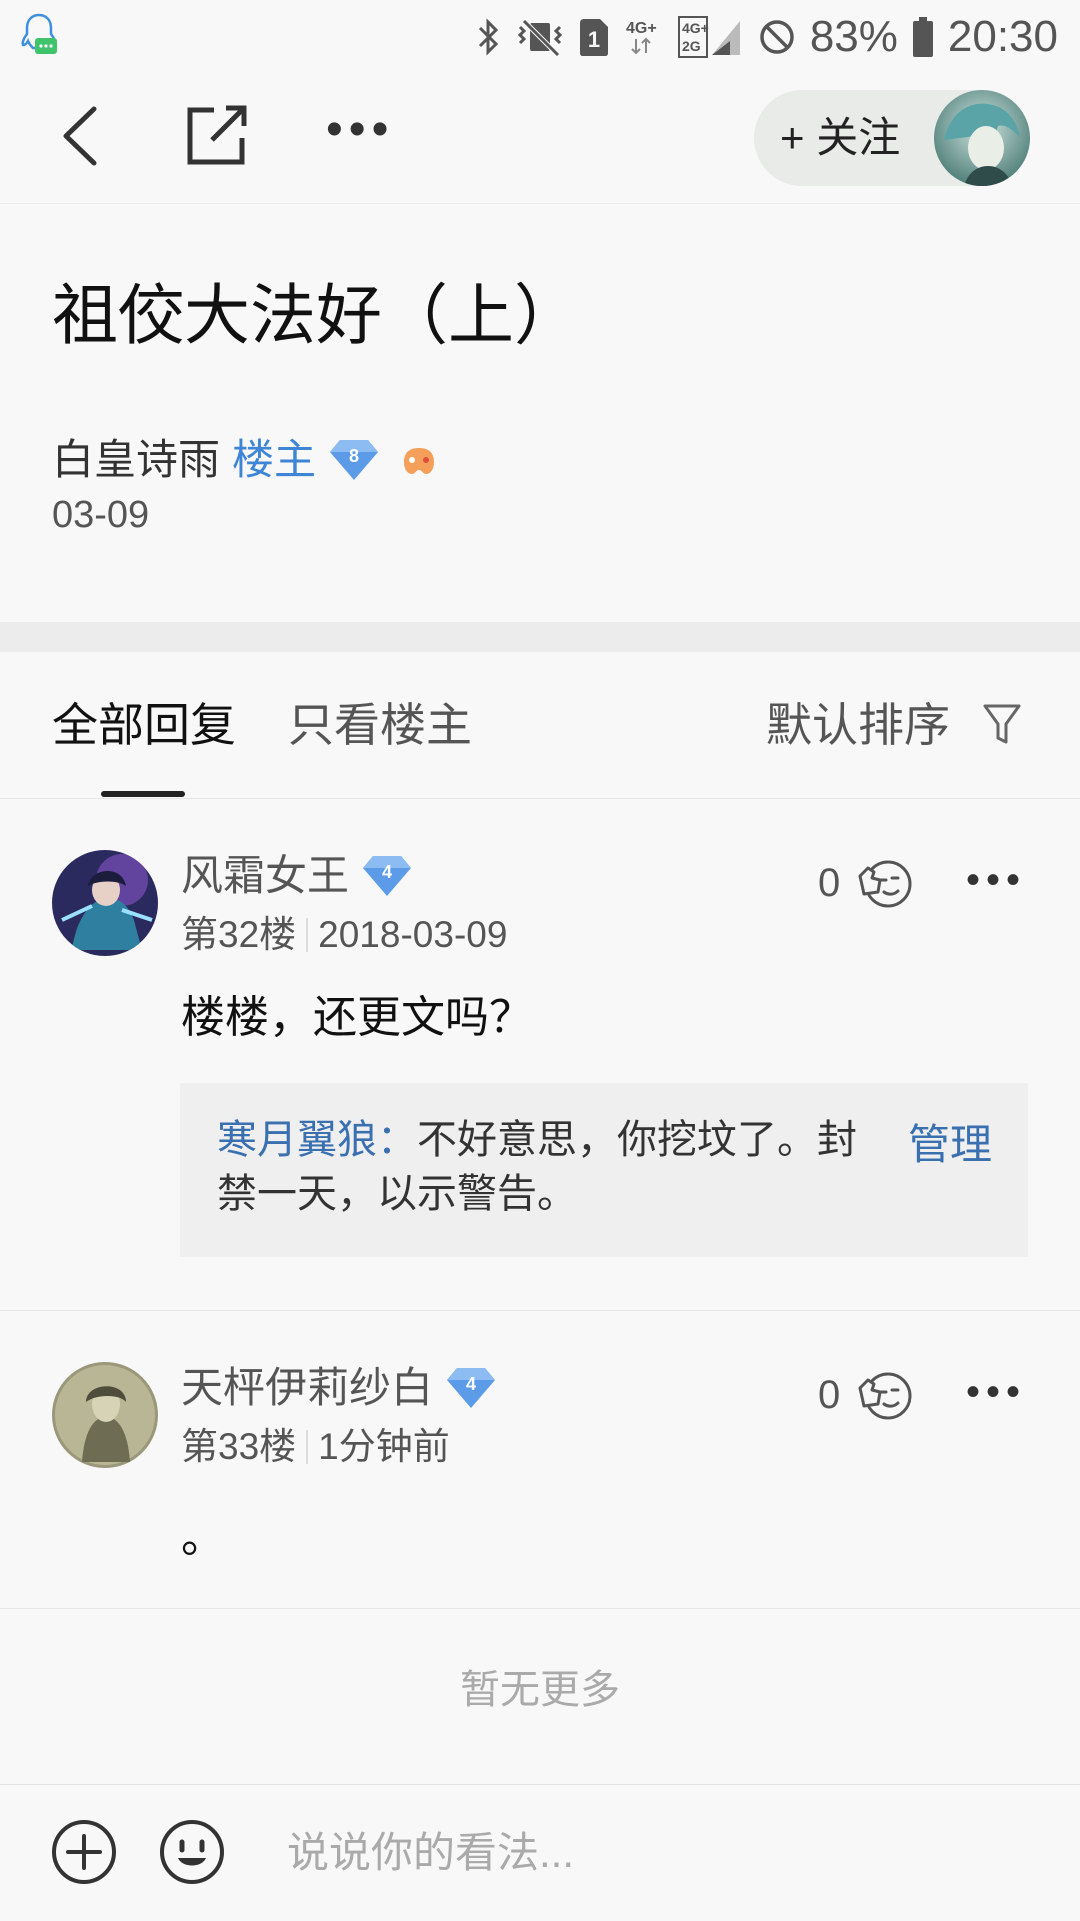 Image resolution: width=1080 pixels, height=1921 pixels. I want to click on add-attachment-icon, so click(84, 1852).